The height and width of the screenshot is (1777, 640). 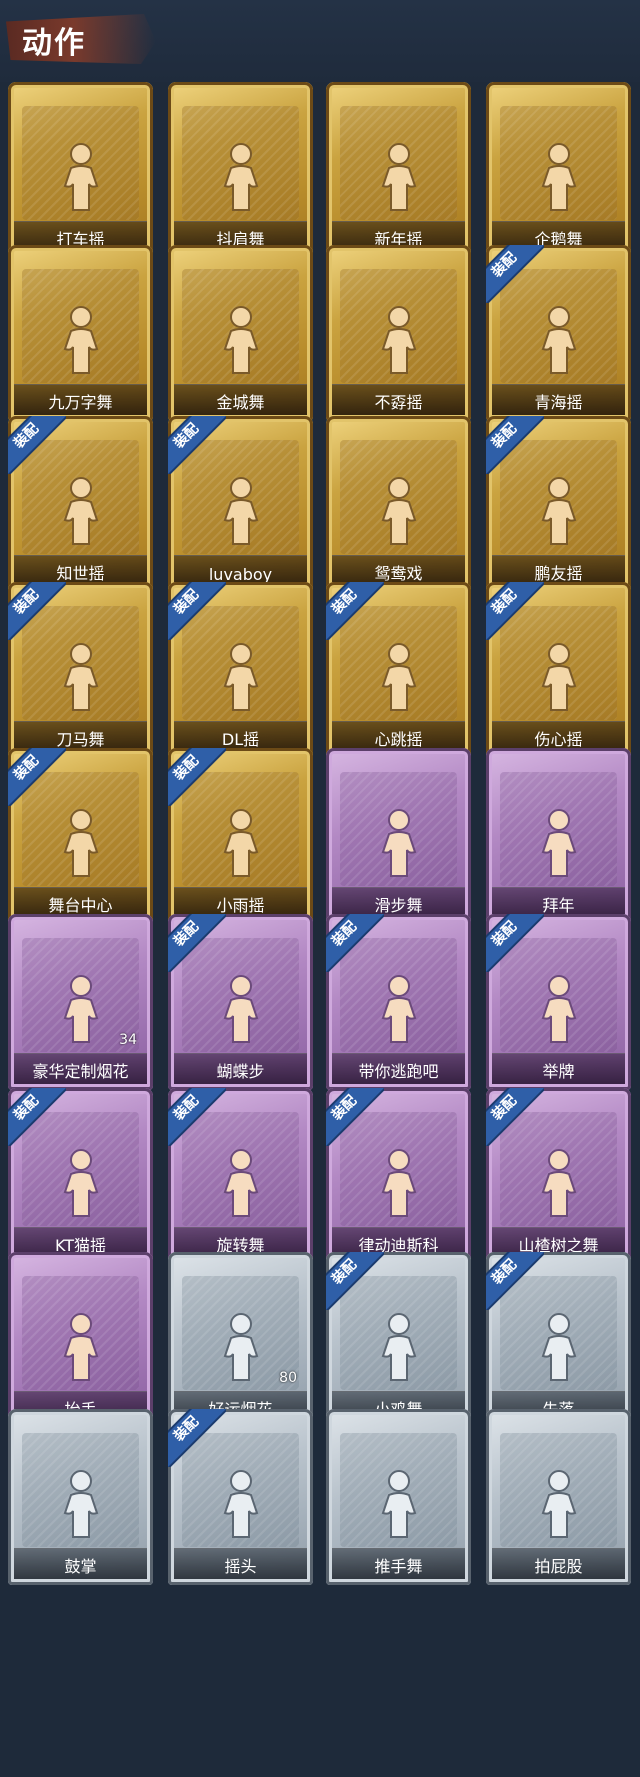 I want to click on emote-card: 心跳摇 装配, so click(x=398, y=670).